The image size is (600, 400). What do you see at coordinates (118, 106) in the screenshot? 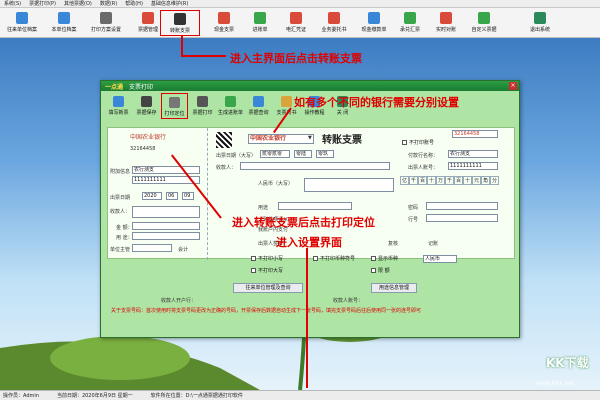
I see `new-check-button: 填写新票` at bounding box center [118, 106].